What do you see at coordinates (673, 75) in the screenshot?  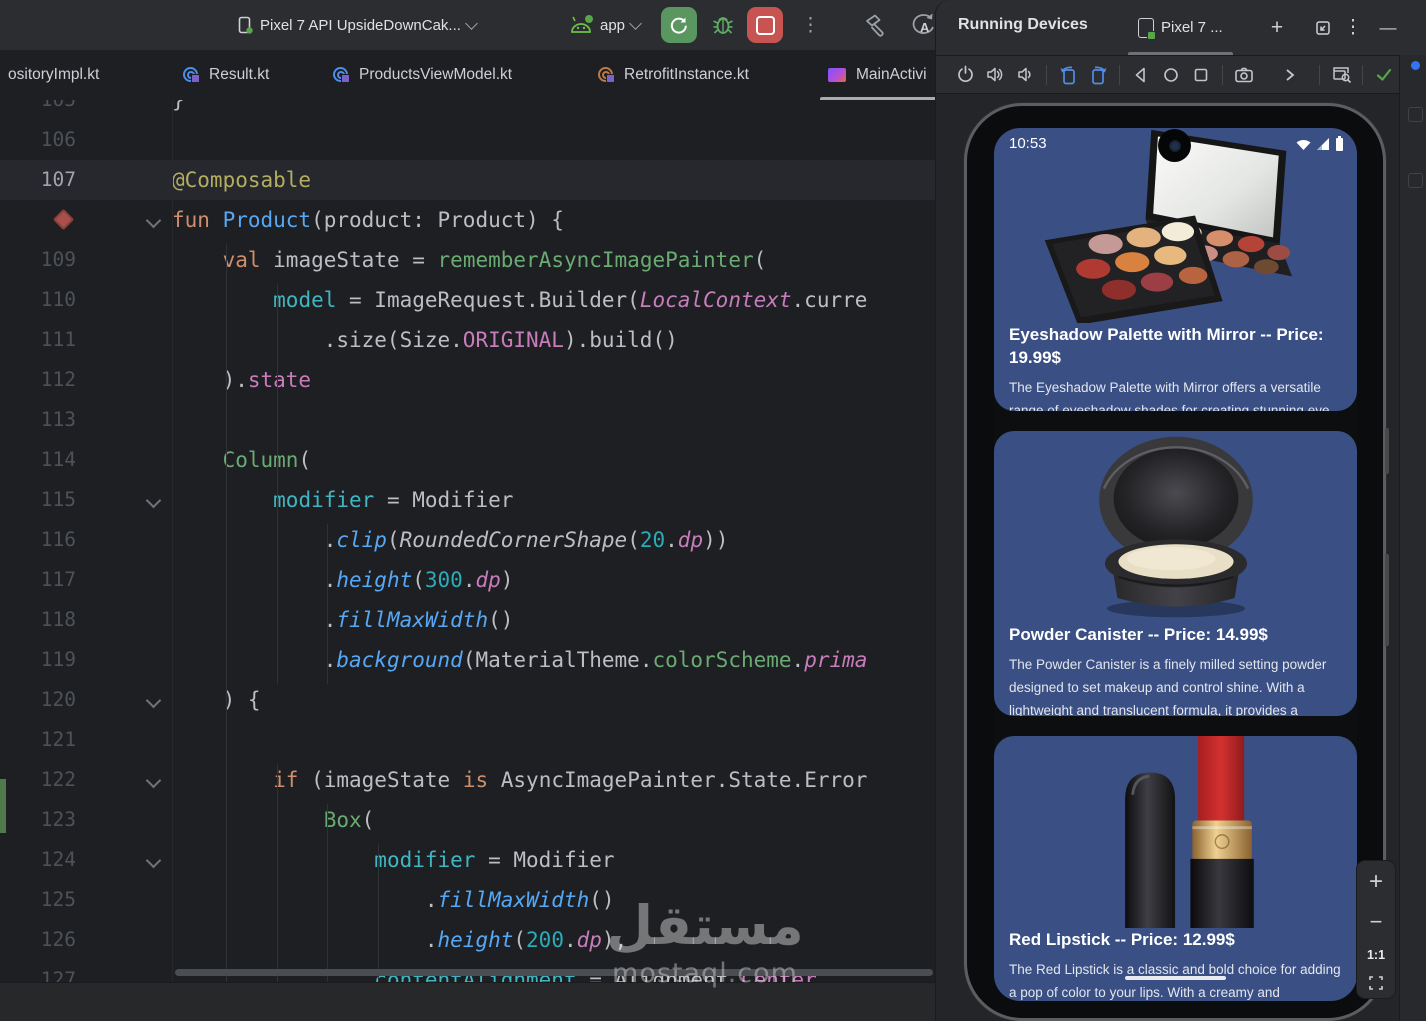 I see `editor-tab-retrofitinstance-kt: RetrofitInstance.kt` at bounding box center [673, 75].